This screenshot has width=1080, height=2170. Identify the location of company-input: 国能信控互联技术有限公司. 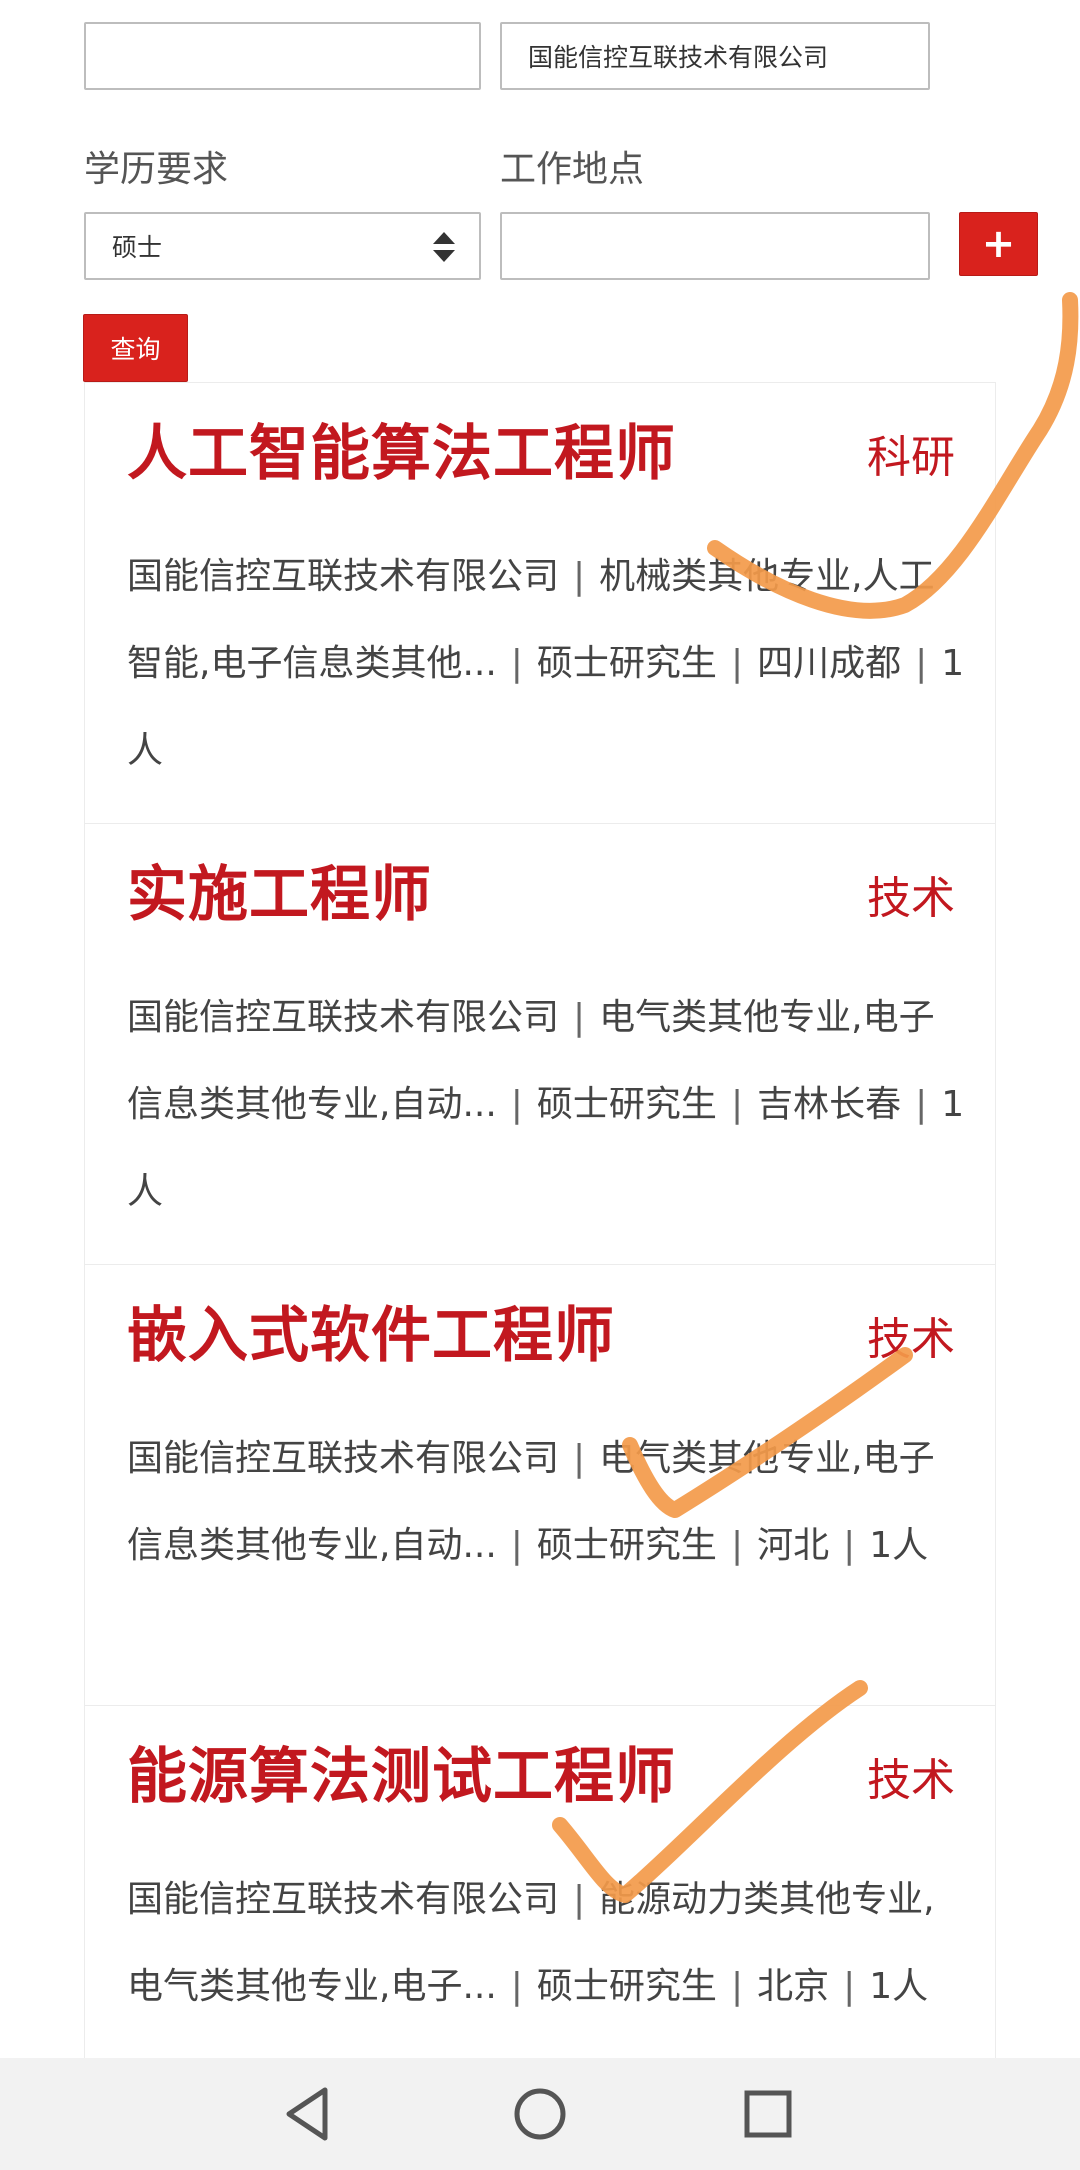
(715, 56).